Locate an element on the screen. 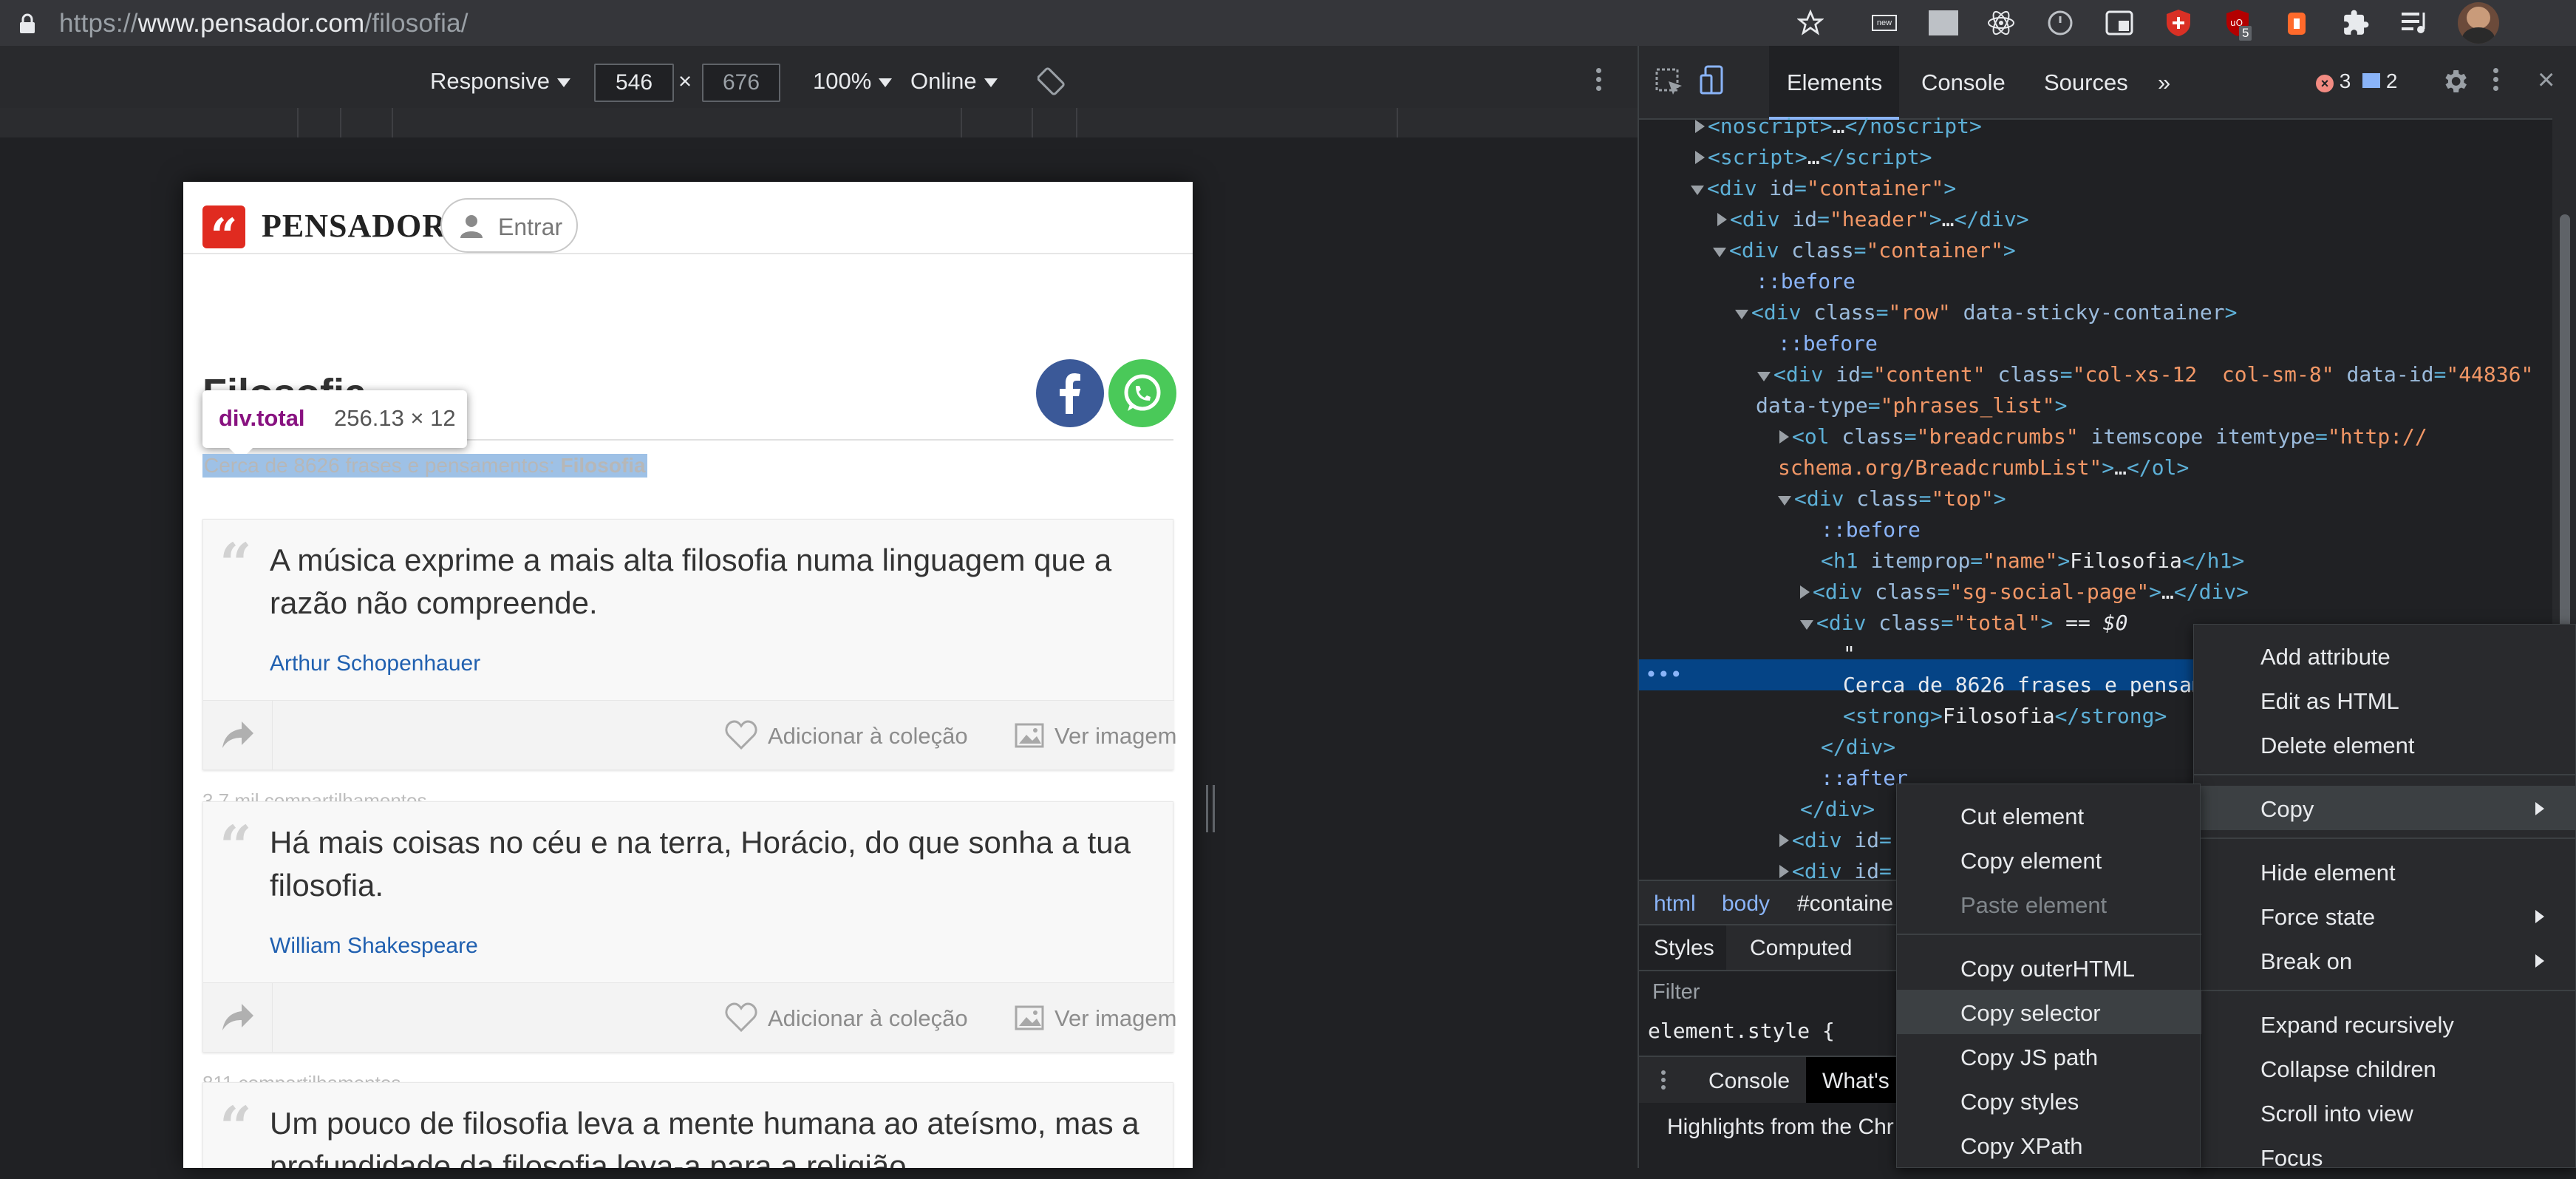  drawer-menu-icon is located at coordinates (1664, 1080).